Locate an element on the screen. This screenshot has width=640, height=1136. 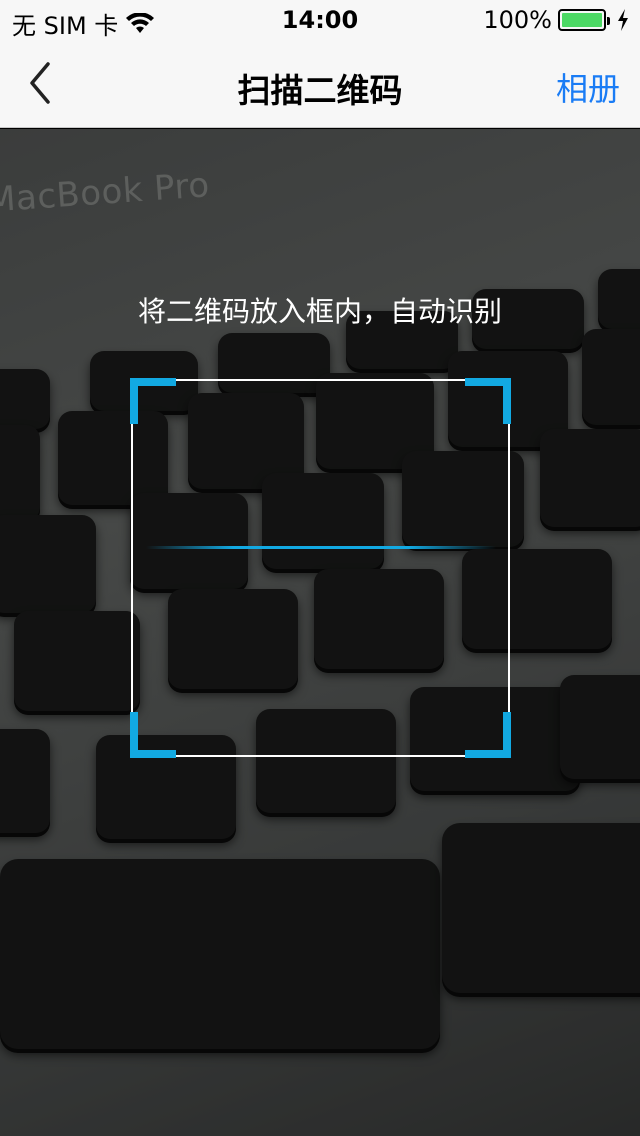
status-bar: 无 SIM 卡 14:00 100% is located at coordinates (320, 20).